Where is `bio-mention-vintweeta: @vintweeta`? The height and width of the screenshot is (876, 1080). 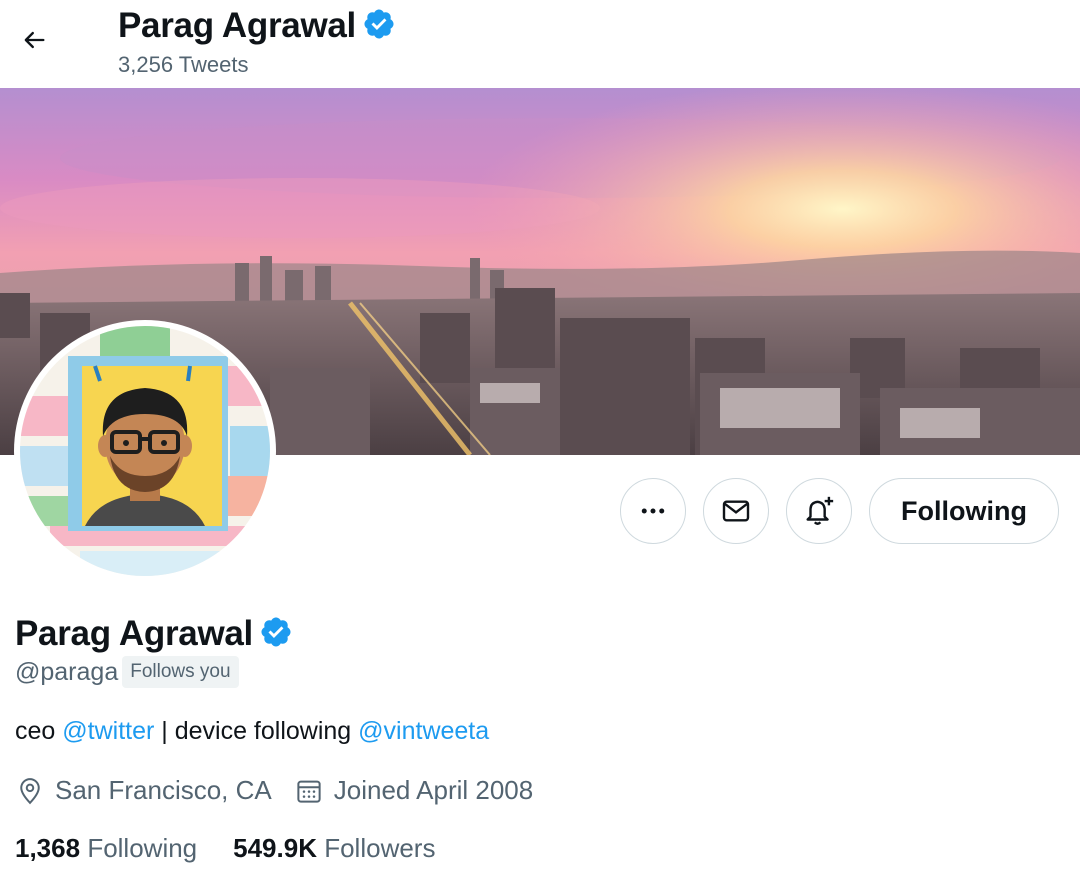 bio-mention-vintweeta: @vintweeta is located at coordinates (423, 731).